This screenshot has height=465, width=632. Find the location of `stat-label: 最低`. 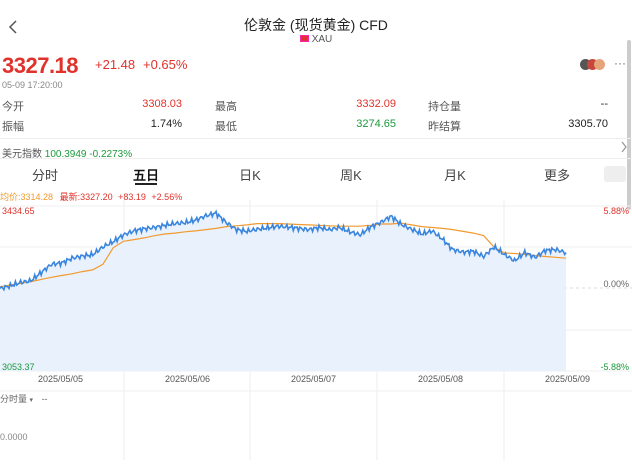

stat-label: 最低 is located at coordinates (226, 127).